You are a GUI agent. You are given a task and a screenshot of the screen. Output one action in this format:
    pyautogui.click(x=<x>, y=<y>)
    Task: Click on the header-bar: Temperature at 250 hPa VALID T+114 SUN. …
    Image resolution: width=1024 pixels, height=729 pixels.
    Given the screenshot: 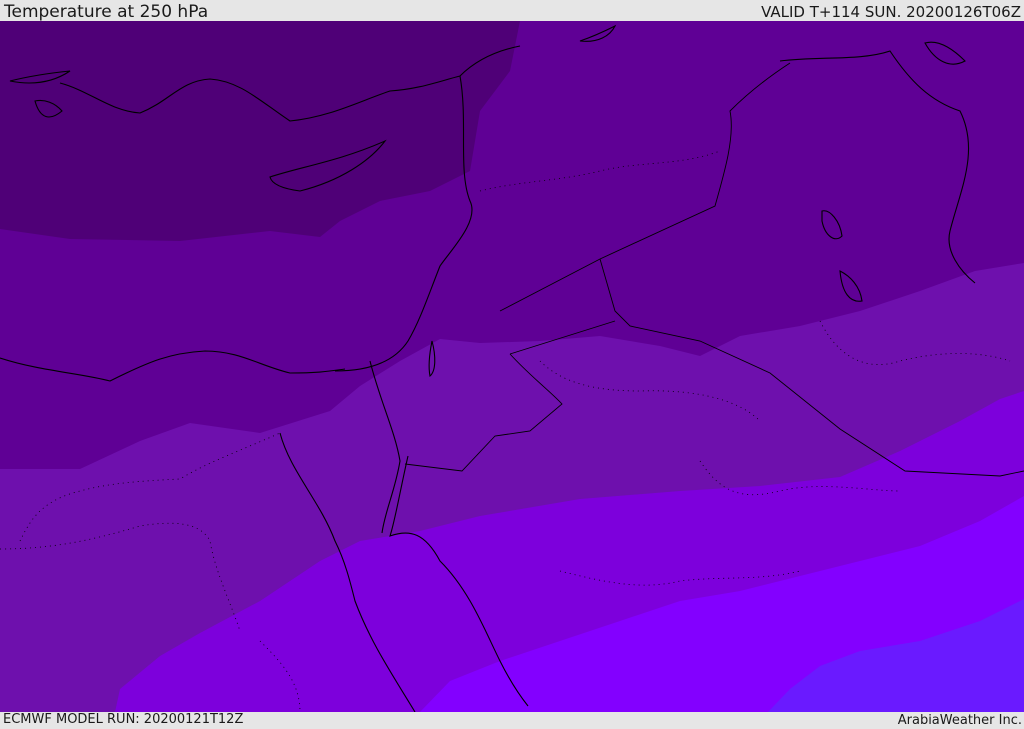 What is the action you would take?
    pyautogui.click(x=512, y=11)
    